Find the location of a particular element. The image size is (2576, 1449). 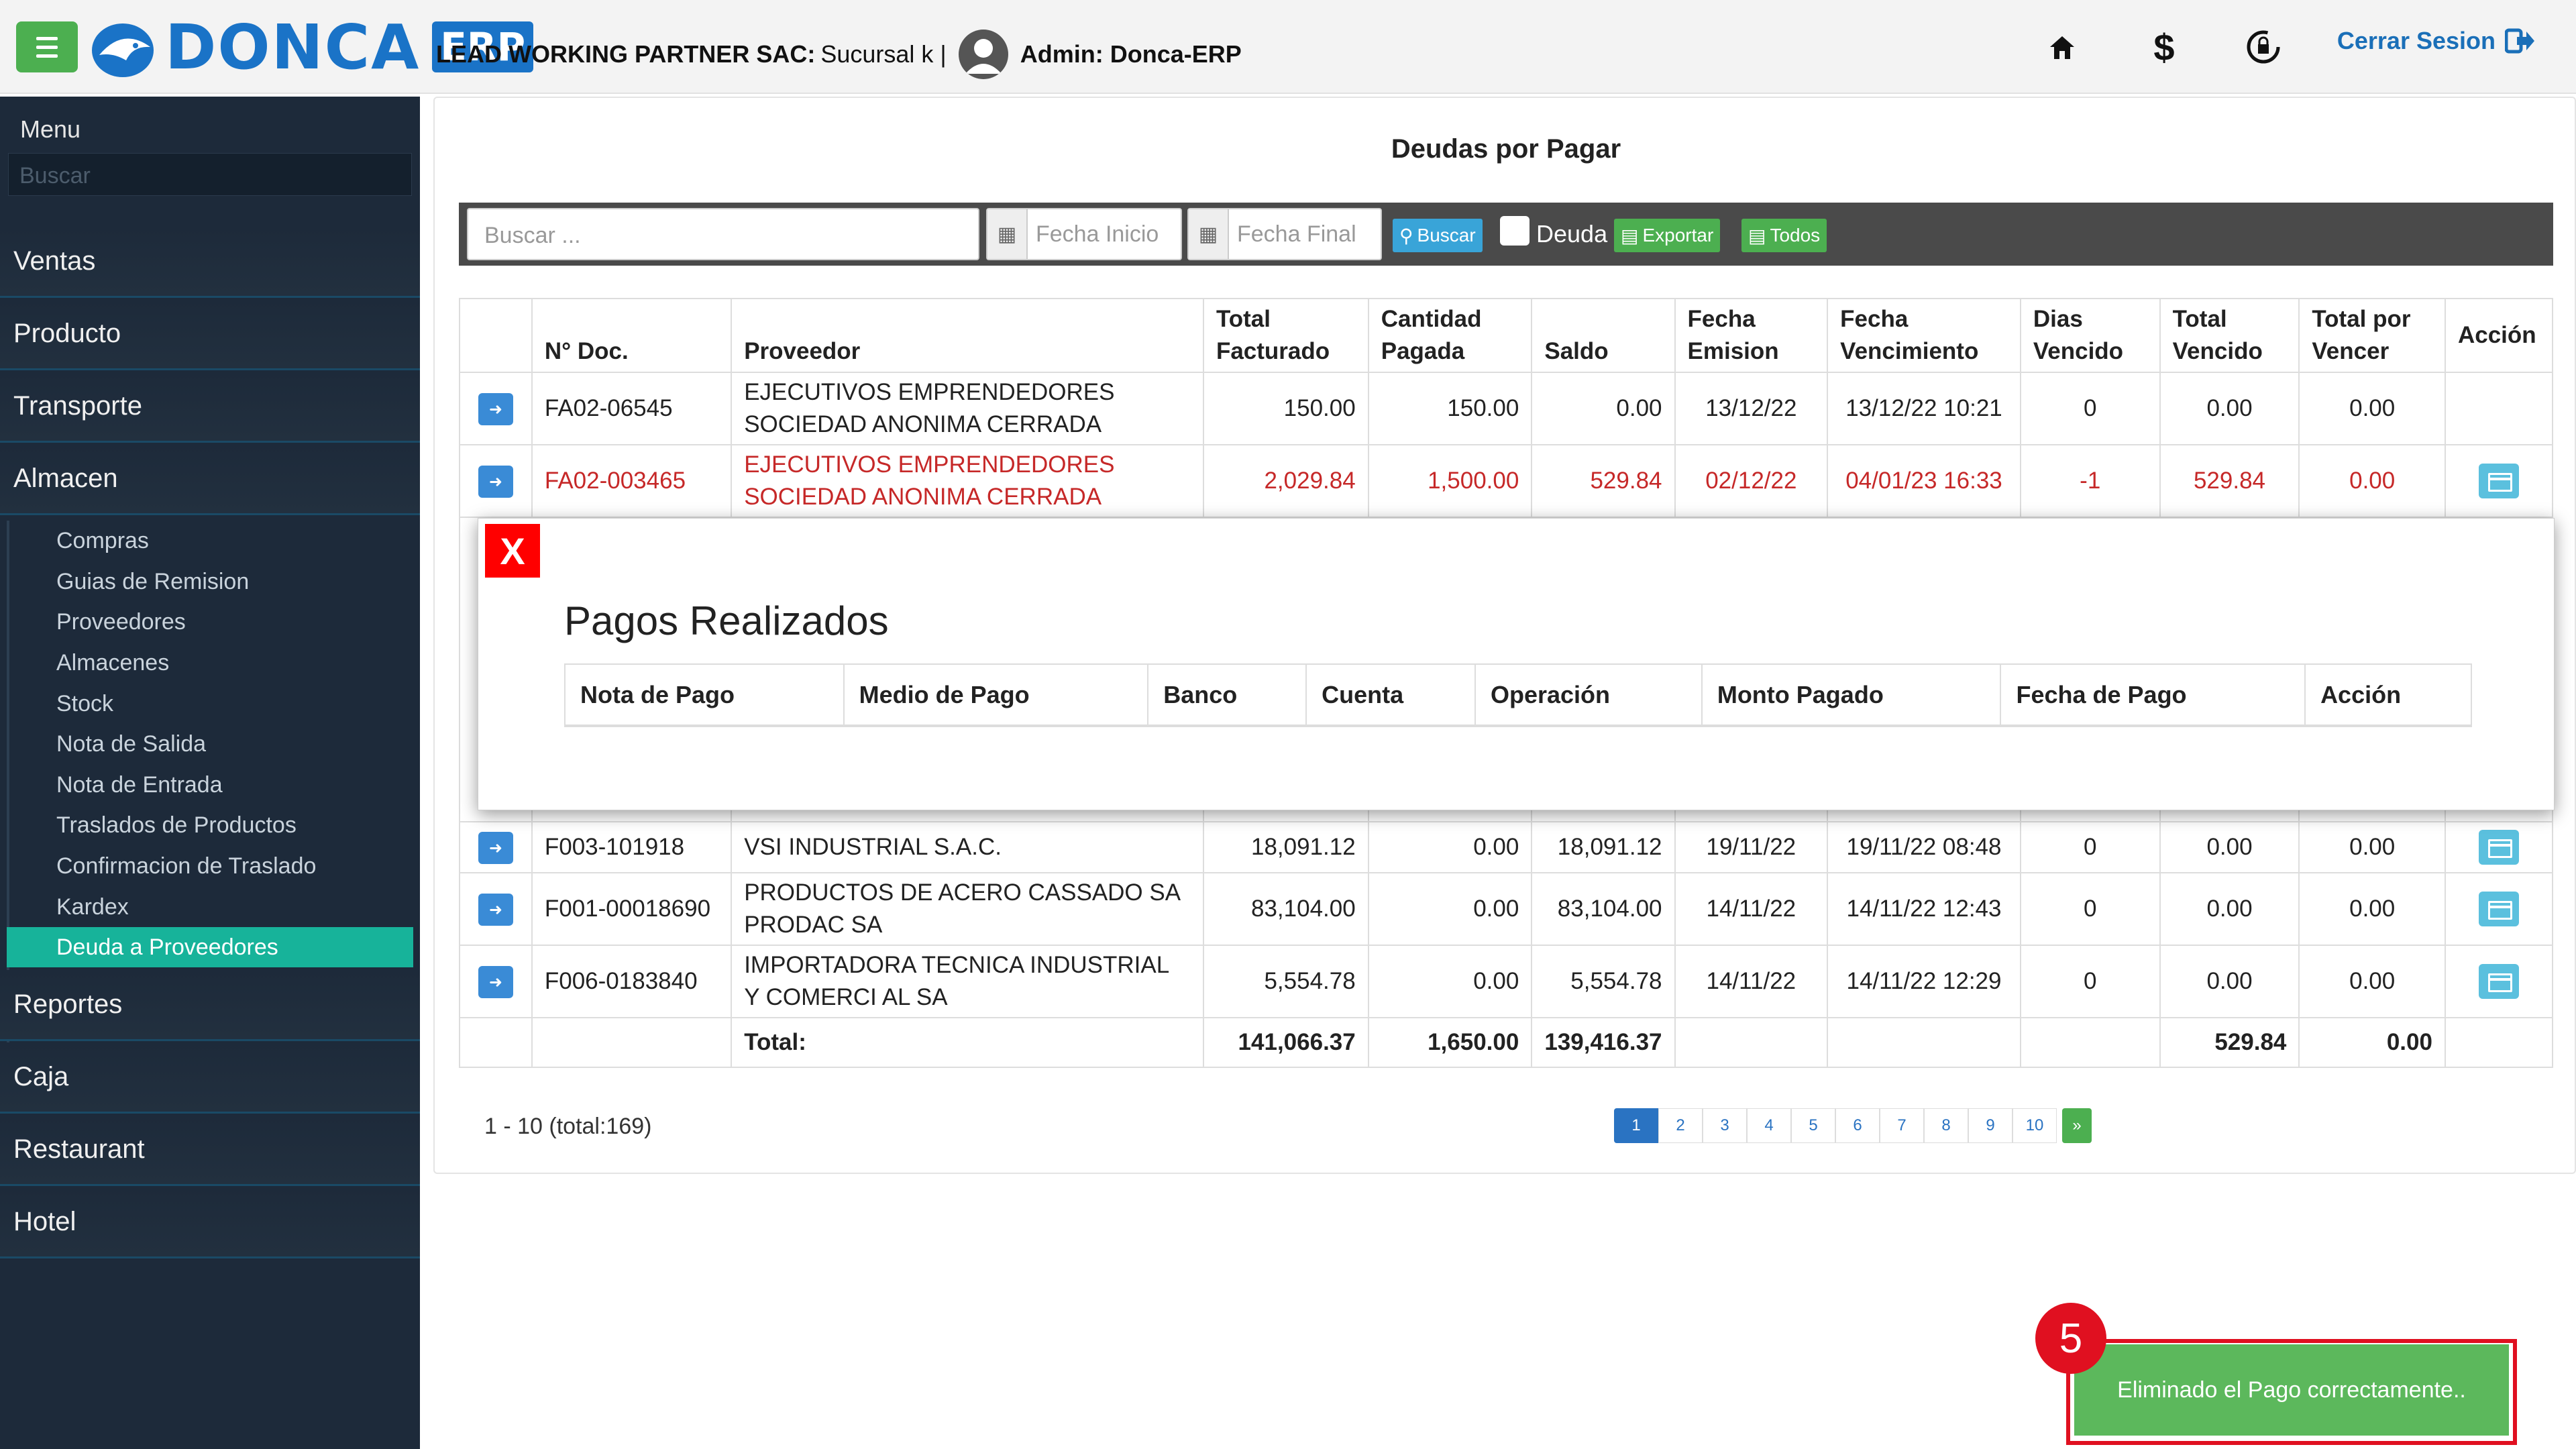

header-total-billed: Total Facturado is located at coordinates (1285, 335).